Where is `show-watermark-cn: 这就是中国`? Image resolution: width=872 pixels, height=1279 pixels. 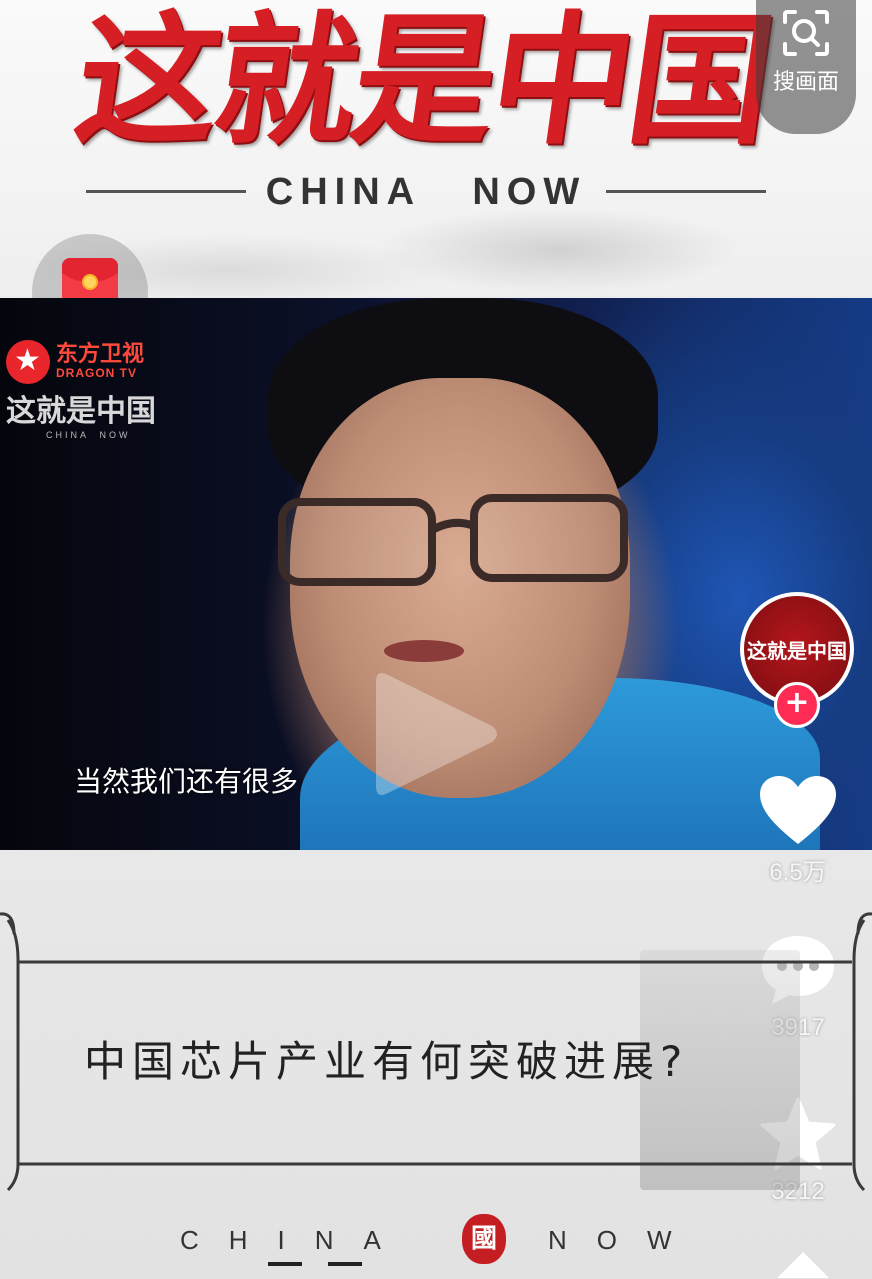 show-watermark-cn: 这就是中国 is located at coordinates (81, 411).